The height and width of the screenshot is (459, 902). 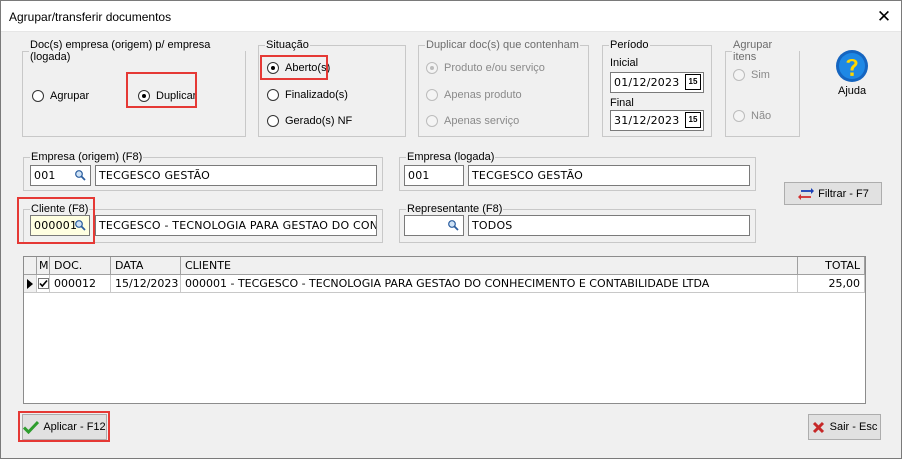 What do you see at coordinates (760, 74) in the screenshot?
I see `radio-sim-label: Sim` at bounding box center [760, 74].